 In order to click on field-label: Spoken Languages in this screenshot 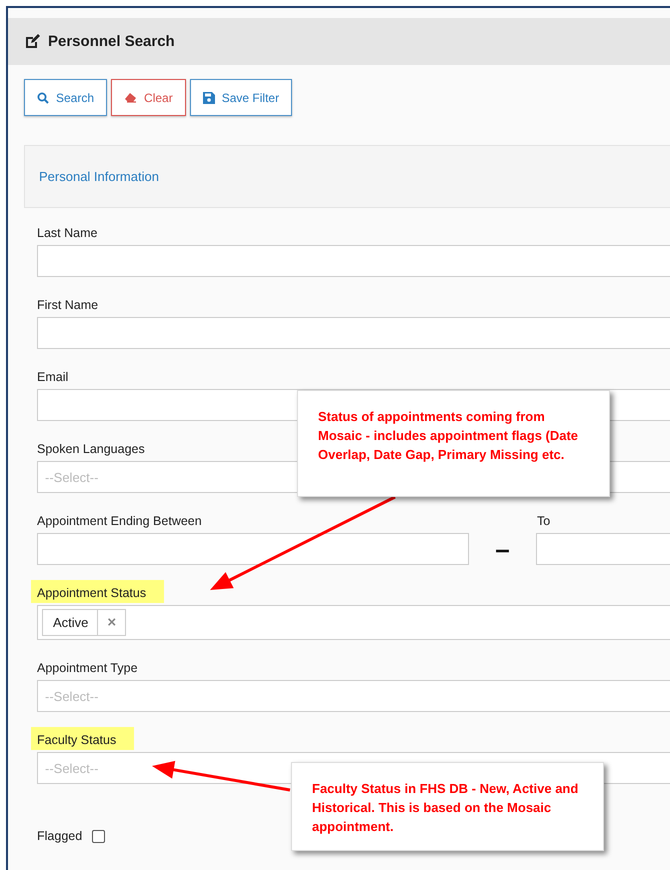, I will do `click(91, 449)`.